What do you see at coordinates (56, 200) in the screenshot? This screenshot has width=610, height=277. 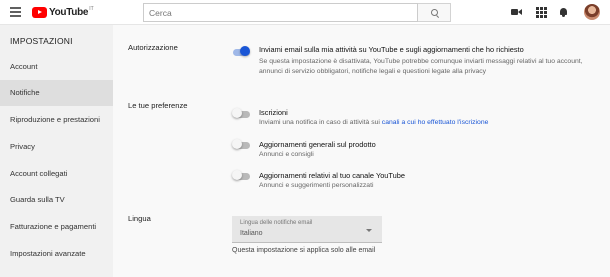 I see `sidebar-item-guarda-tv: Guarda sulla TV` at bounding box center [56, 200].